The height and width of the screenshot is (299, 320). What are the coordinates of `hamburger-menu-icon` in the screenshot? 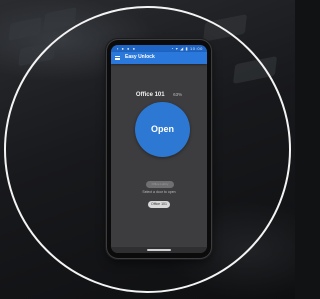 It's located at (117, 58).